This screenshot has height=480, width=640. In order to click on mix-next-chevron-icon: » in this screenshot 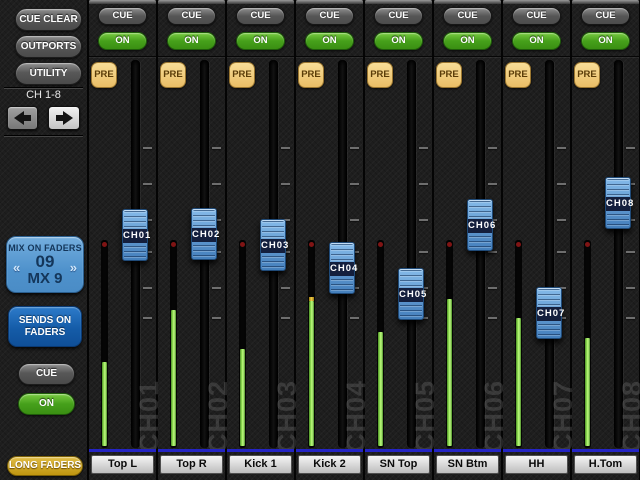, I will do `click(73, 267)`.